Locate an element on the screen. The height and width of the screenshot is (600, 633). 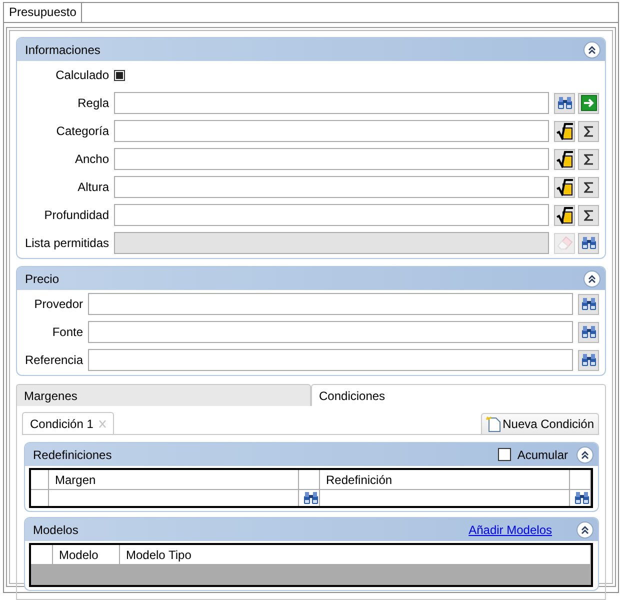
field-label: Fonte is located at coordinates (67, 332).